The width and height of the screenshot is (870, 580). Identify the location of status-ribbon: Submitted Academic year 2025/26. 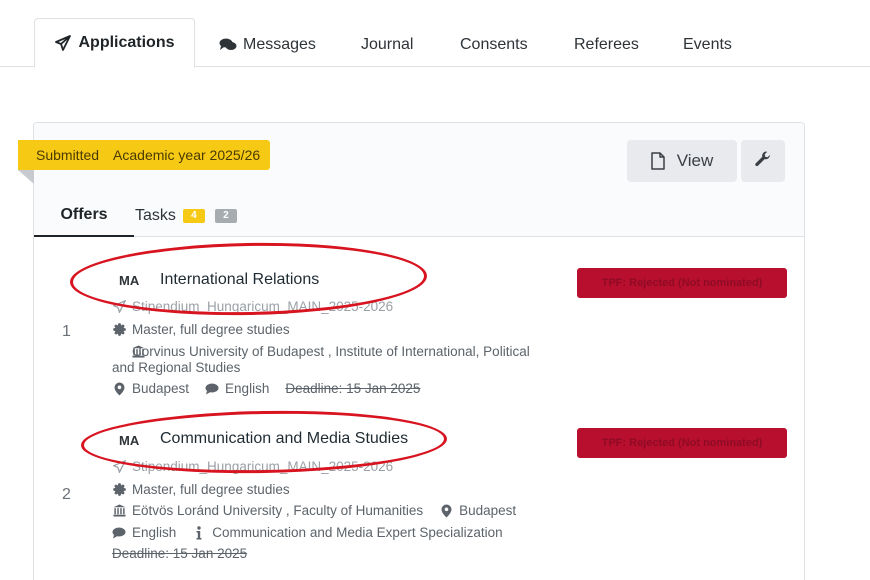
(144, 155).